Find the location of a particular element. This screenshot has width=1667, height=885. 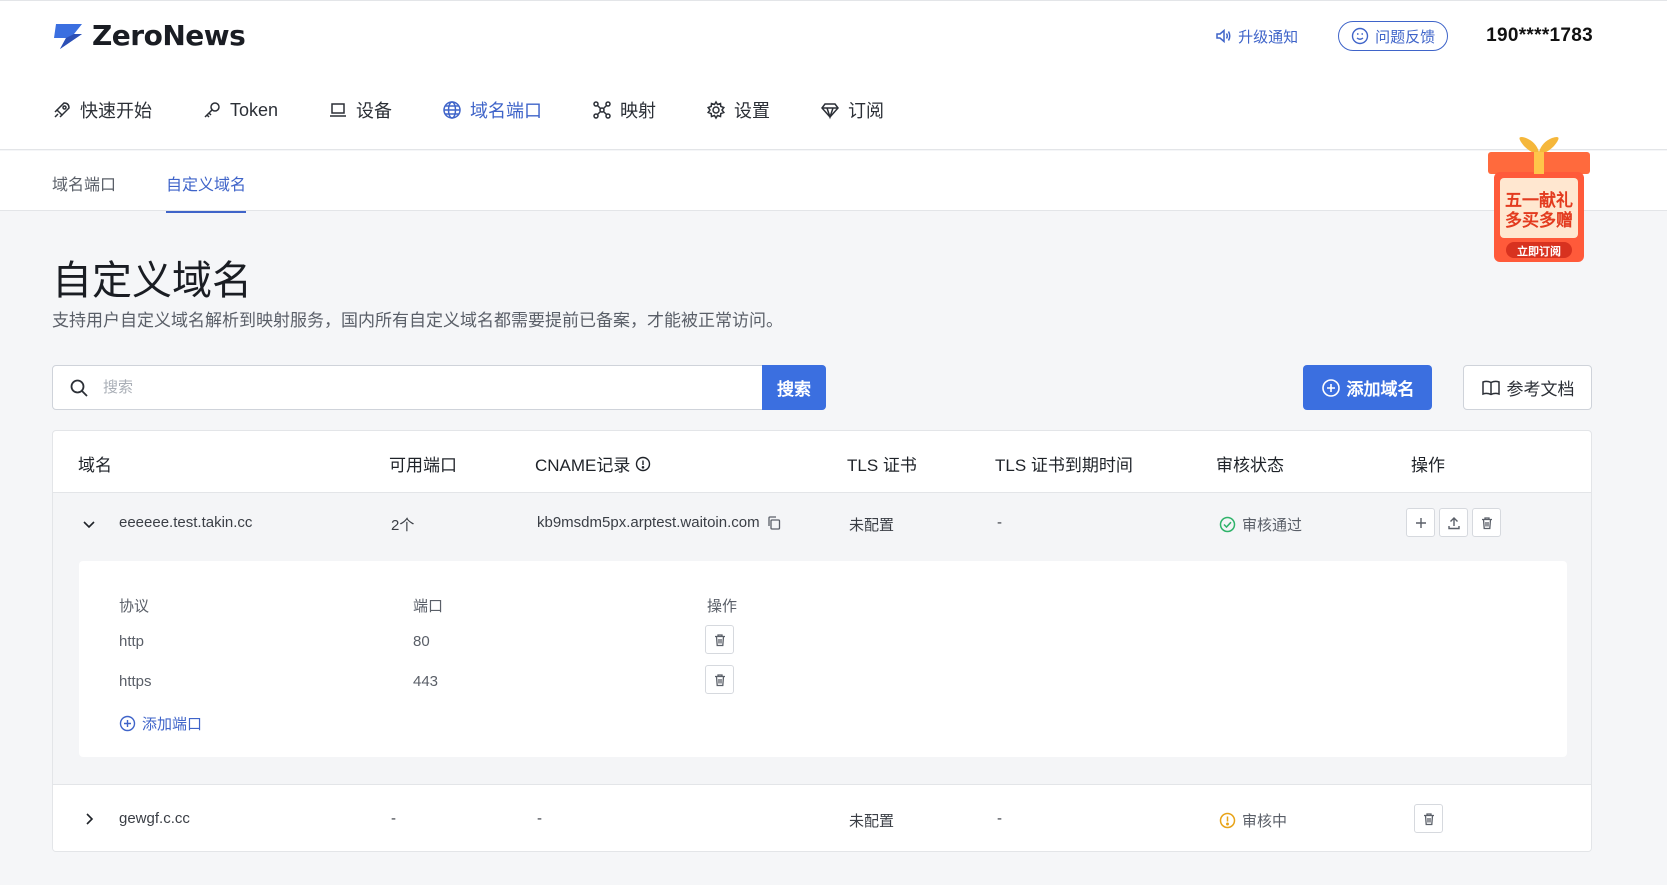

add-domain-button: 添加域名 is located at coordinates (1367, 387).